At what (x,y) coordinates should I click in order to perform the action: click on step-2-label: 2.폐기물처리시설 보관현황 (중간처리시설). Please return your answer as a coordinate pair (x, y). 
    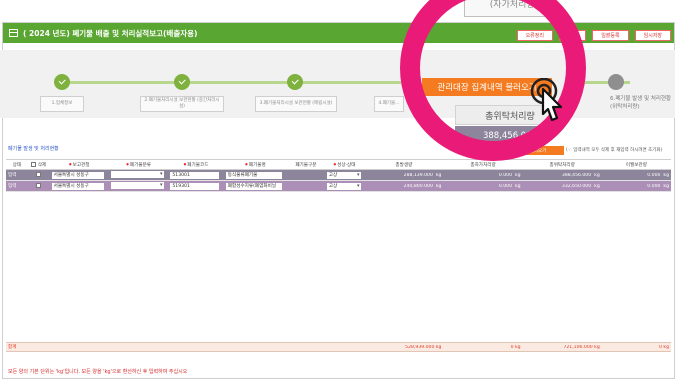
    Looking at the image, I should click on (182, 104).